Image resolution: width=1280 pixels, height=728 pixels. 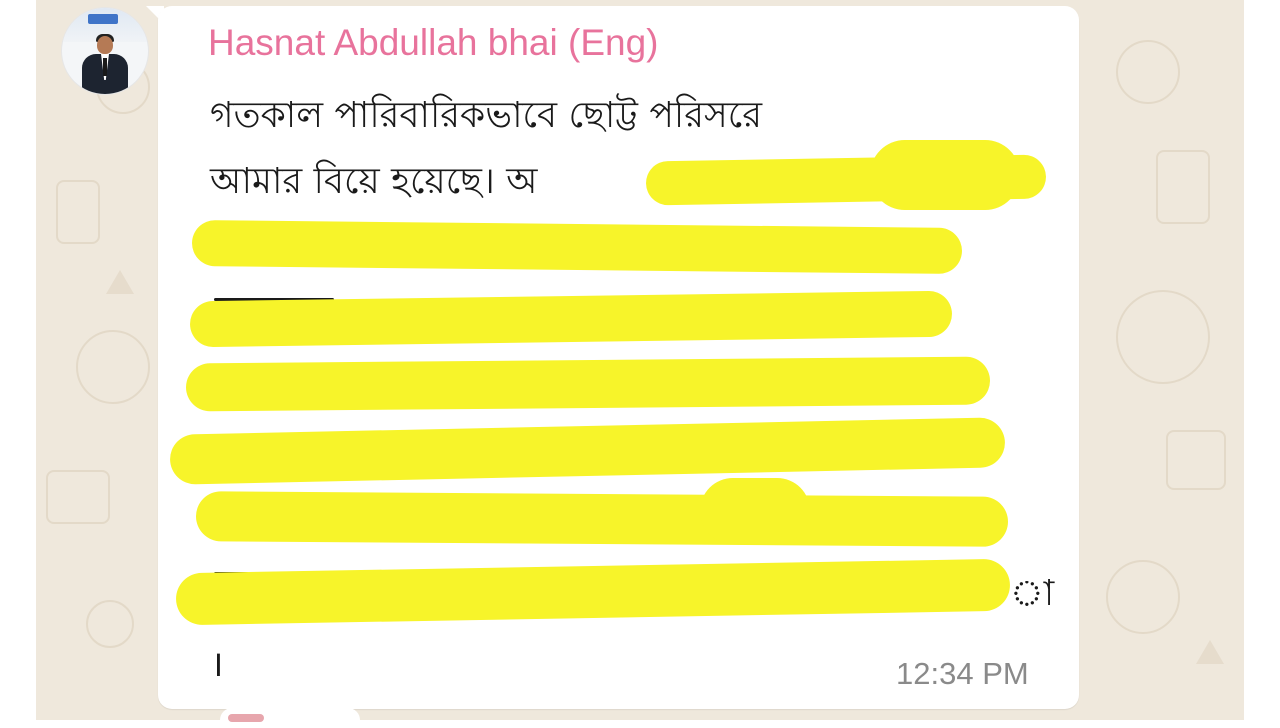 I want to click on next-message-bubble, so click(x=290, y=718).